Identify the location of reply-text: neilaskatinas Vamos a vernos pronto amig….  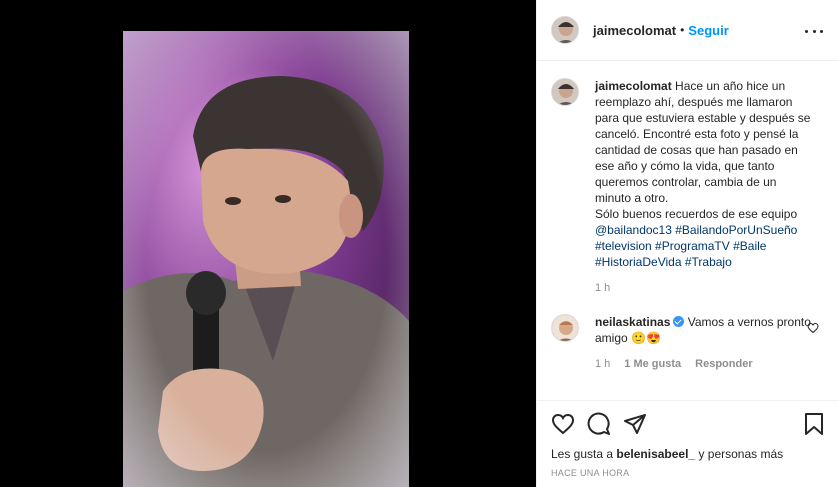
(705, 330).